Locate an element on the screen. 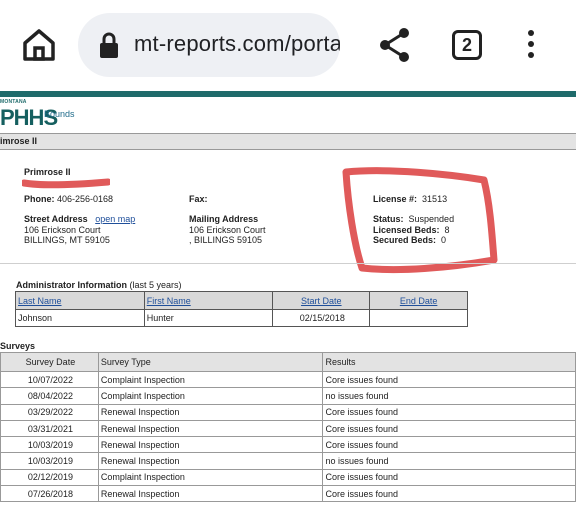 The height and width of the screenshot is (531, 576). column-header-first-name: First Name is located at coordinates (208, 300).